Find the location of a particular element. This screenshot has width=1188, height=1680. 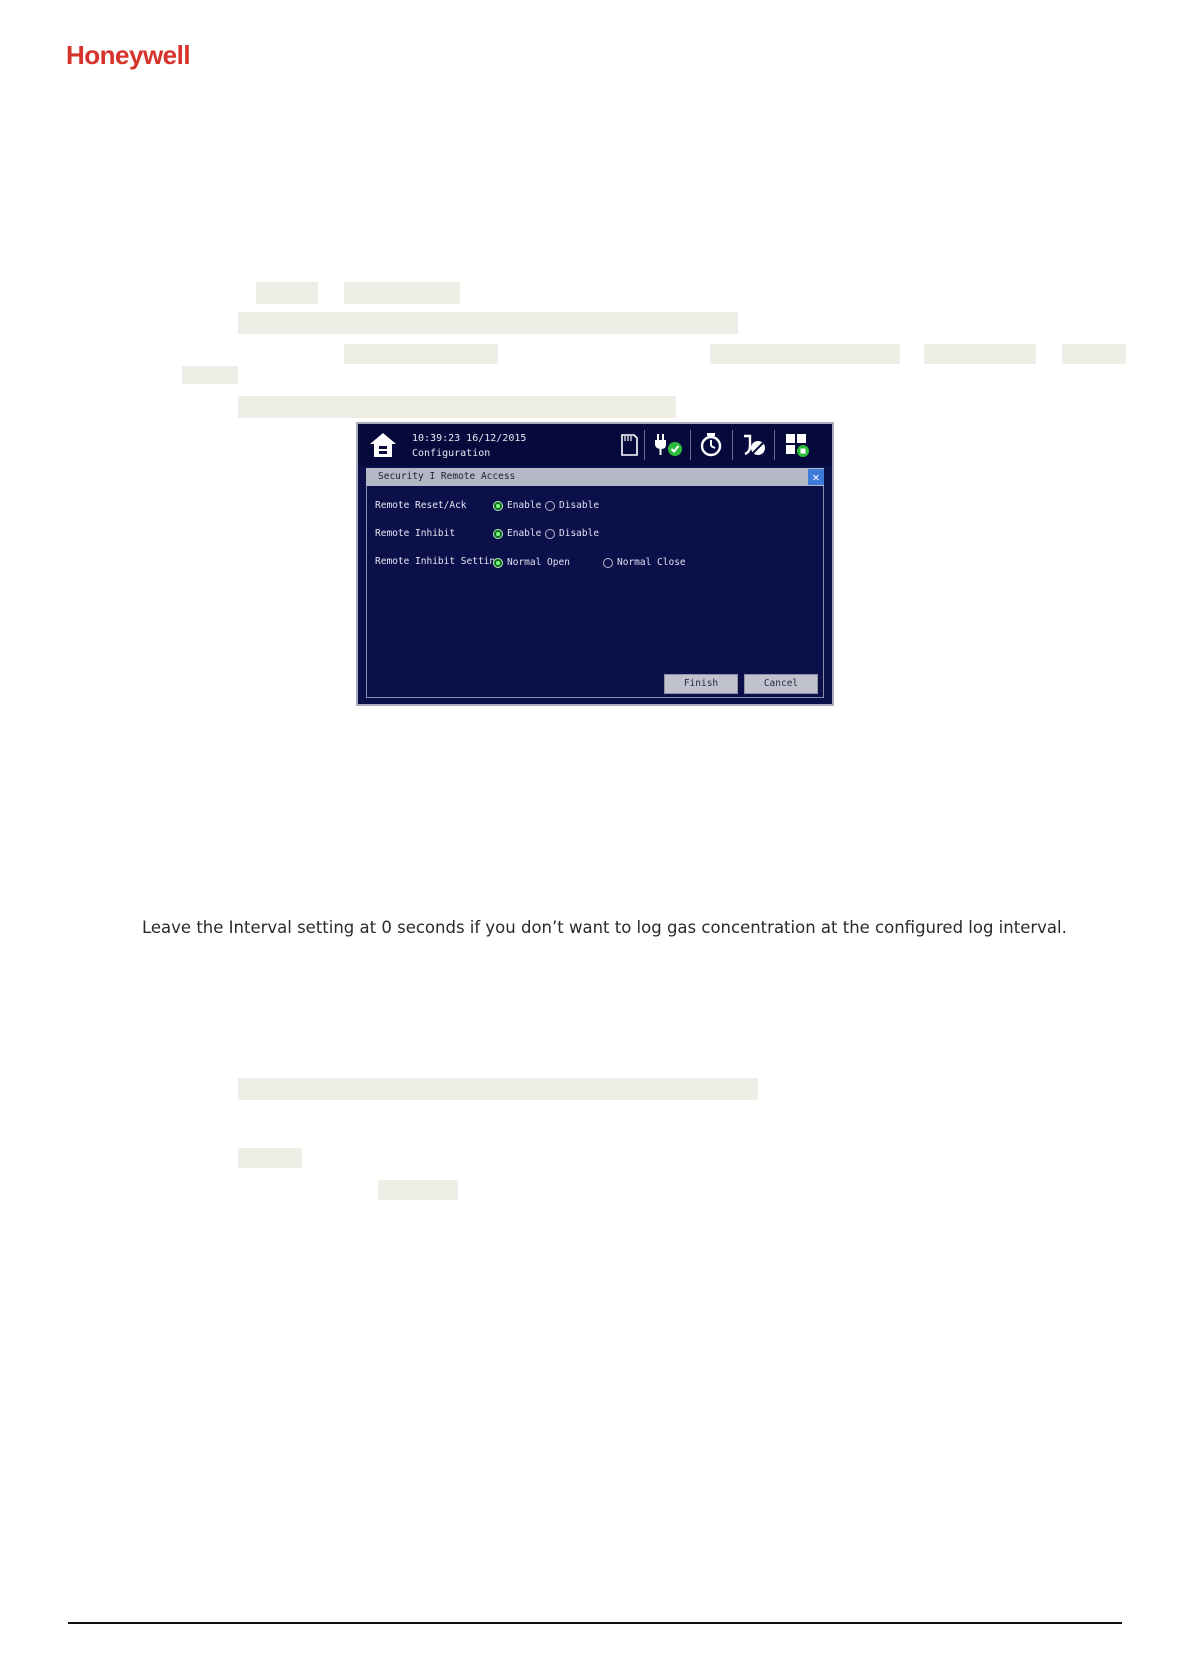

normal-close-radio is located at coordinates (608, 563).